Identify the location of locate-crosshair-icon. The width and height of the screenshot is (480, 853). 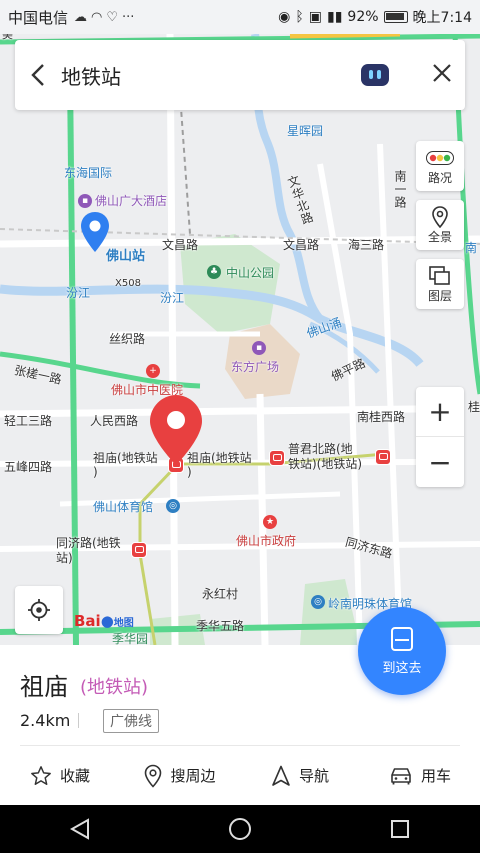
(39, 610).